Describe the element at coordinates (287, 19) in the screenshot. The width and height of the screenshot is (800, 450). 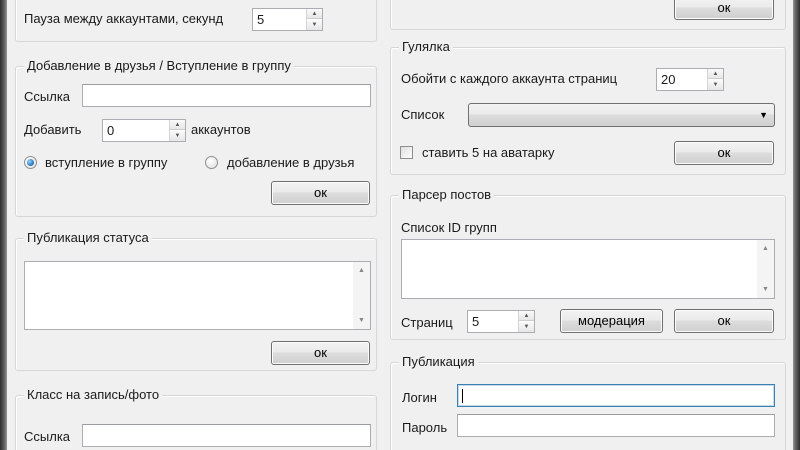
I see `pause-spinner: 5 ▲ ▼` at that location.